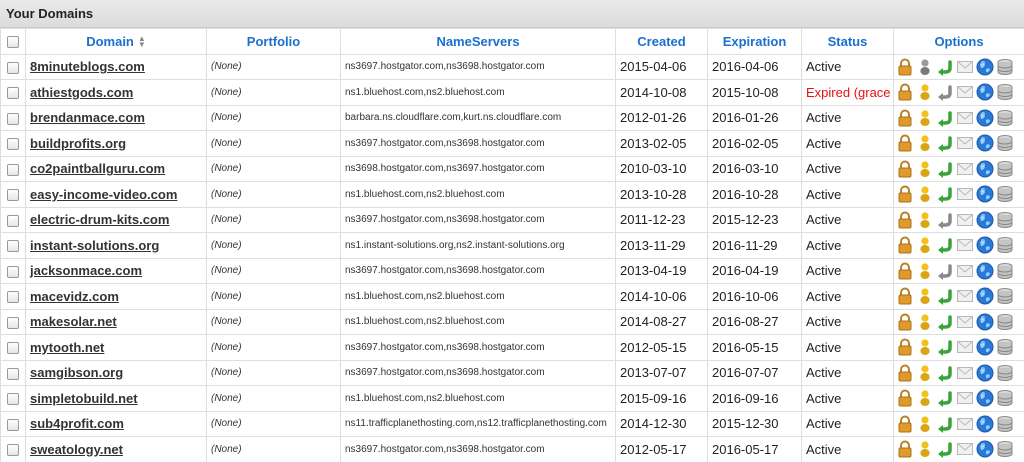  I want to click on select-all-checkbox-cell, so click(13, 41).